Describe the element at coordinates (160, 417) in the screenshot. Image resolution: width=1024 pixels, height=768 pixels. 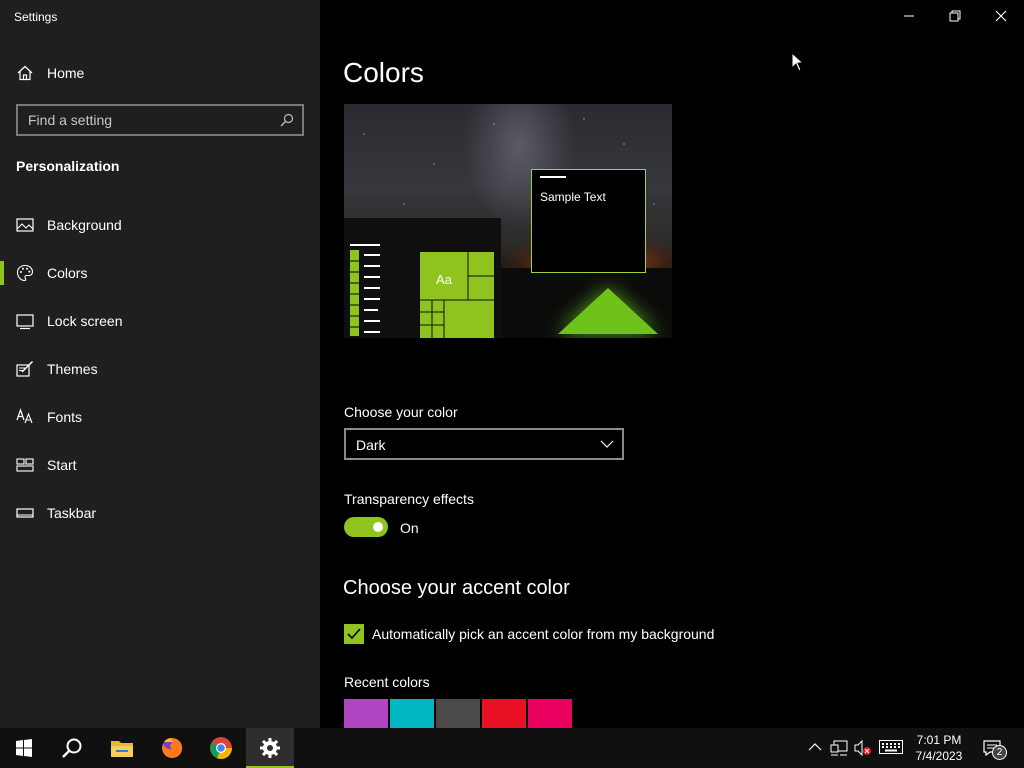
I see `sidebar-item-fonts: Fonts` at that location.